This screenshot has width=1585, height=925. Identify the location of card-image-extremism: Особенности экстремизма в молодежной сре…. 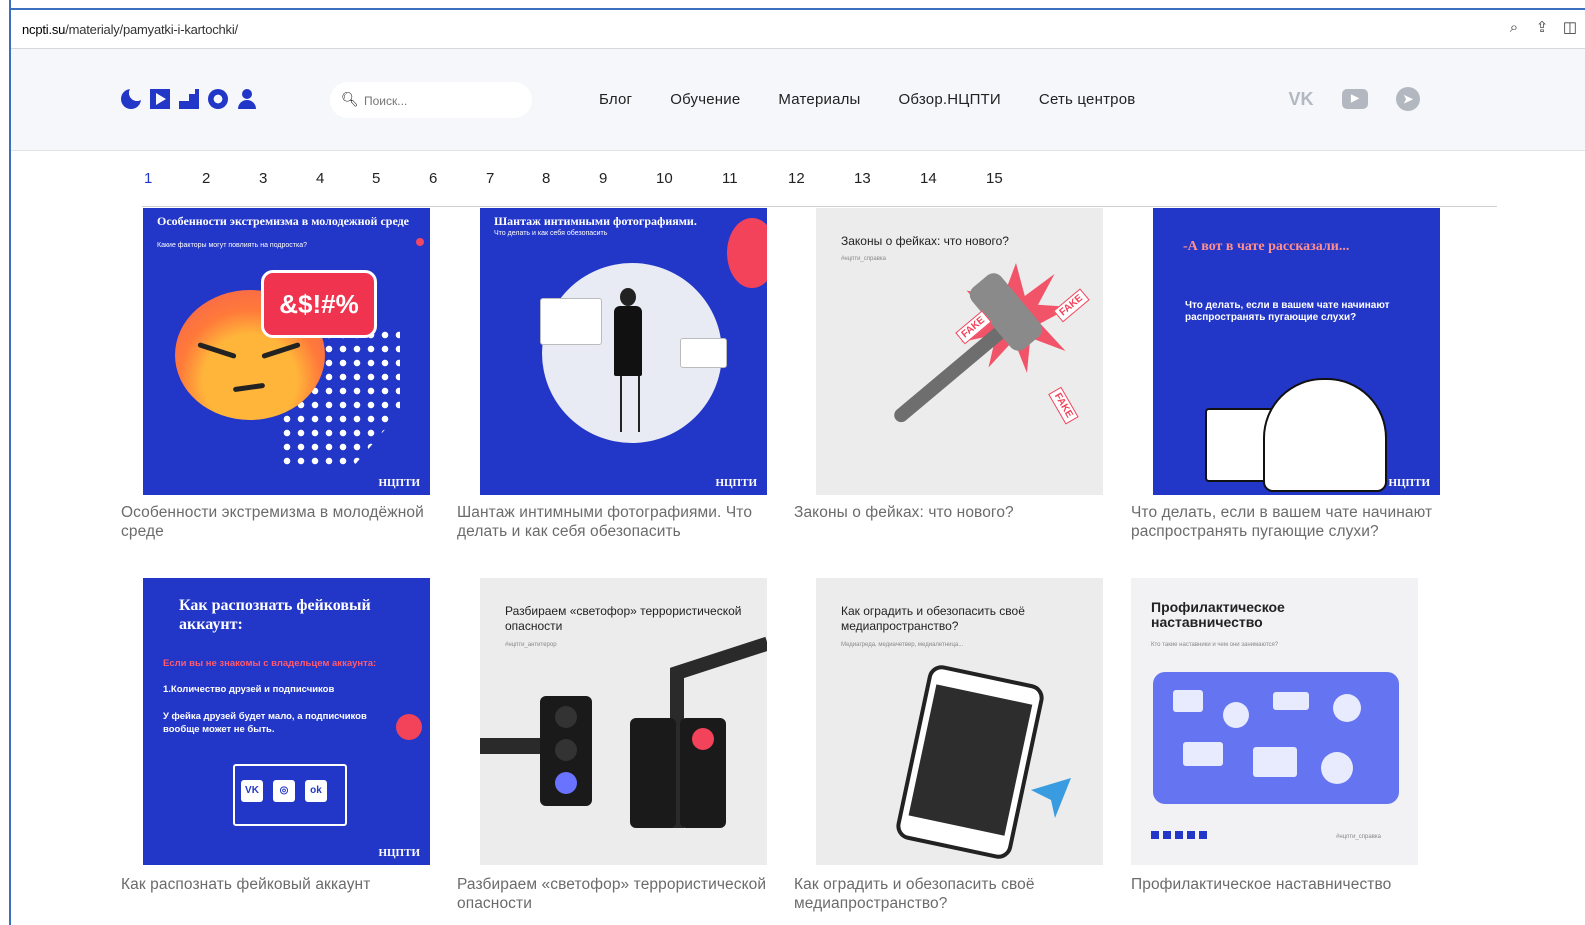
(286, 351).